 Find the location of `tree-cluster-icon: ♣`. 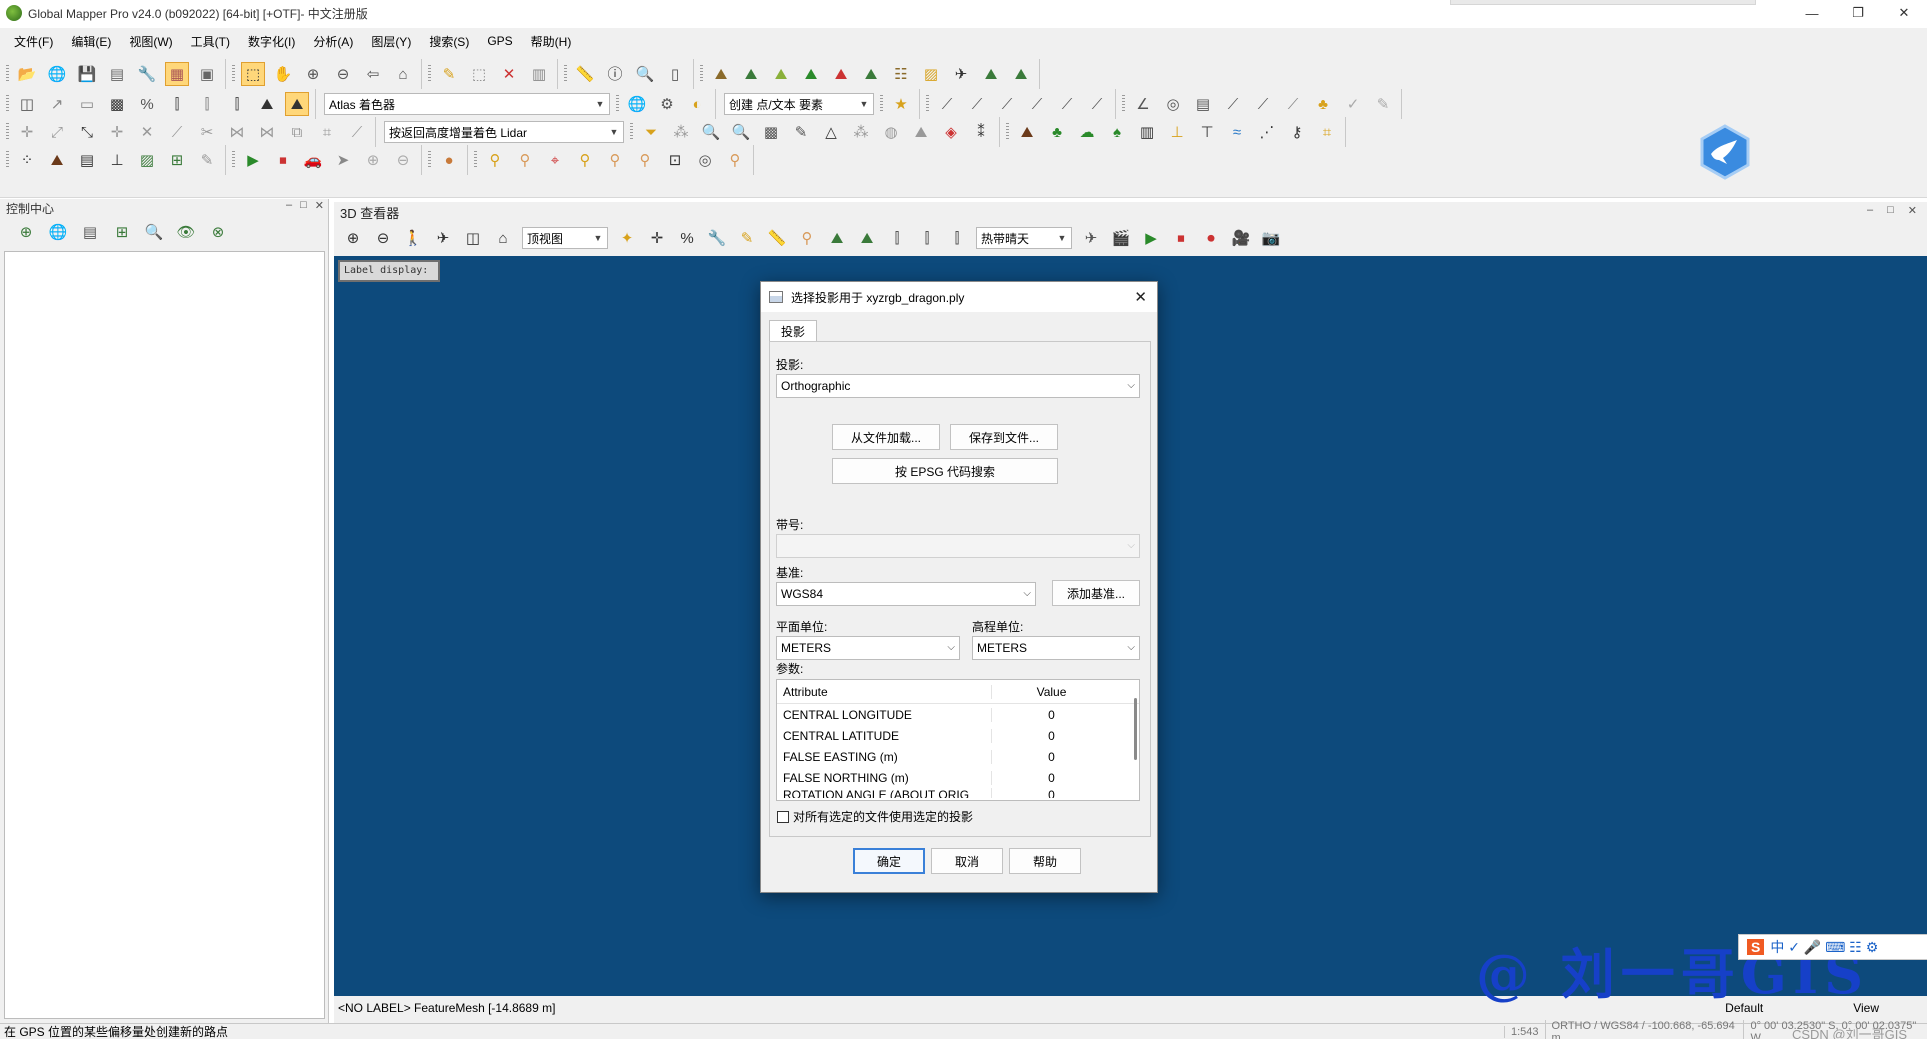

tree-cluster-icon: ♣ is located at coordinates (1323, 104).